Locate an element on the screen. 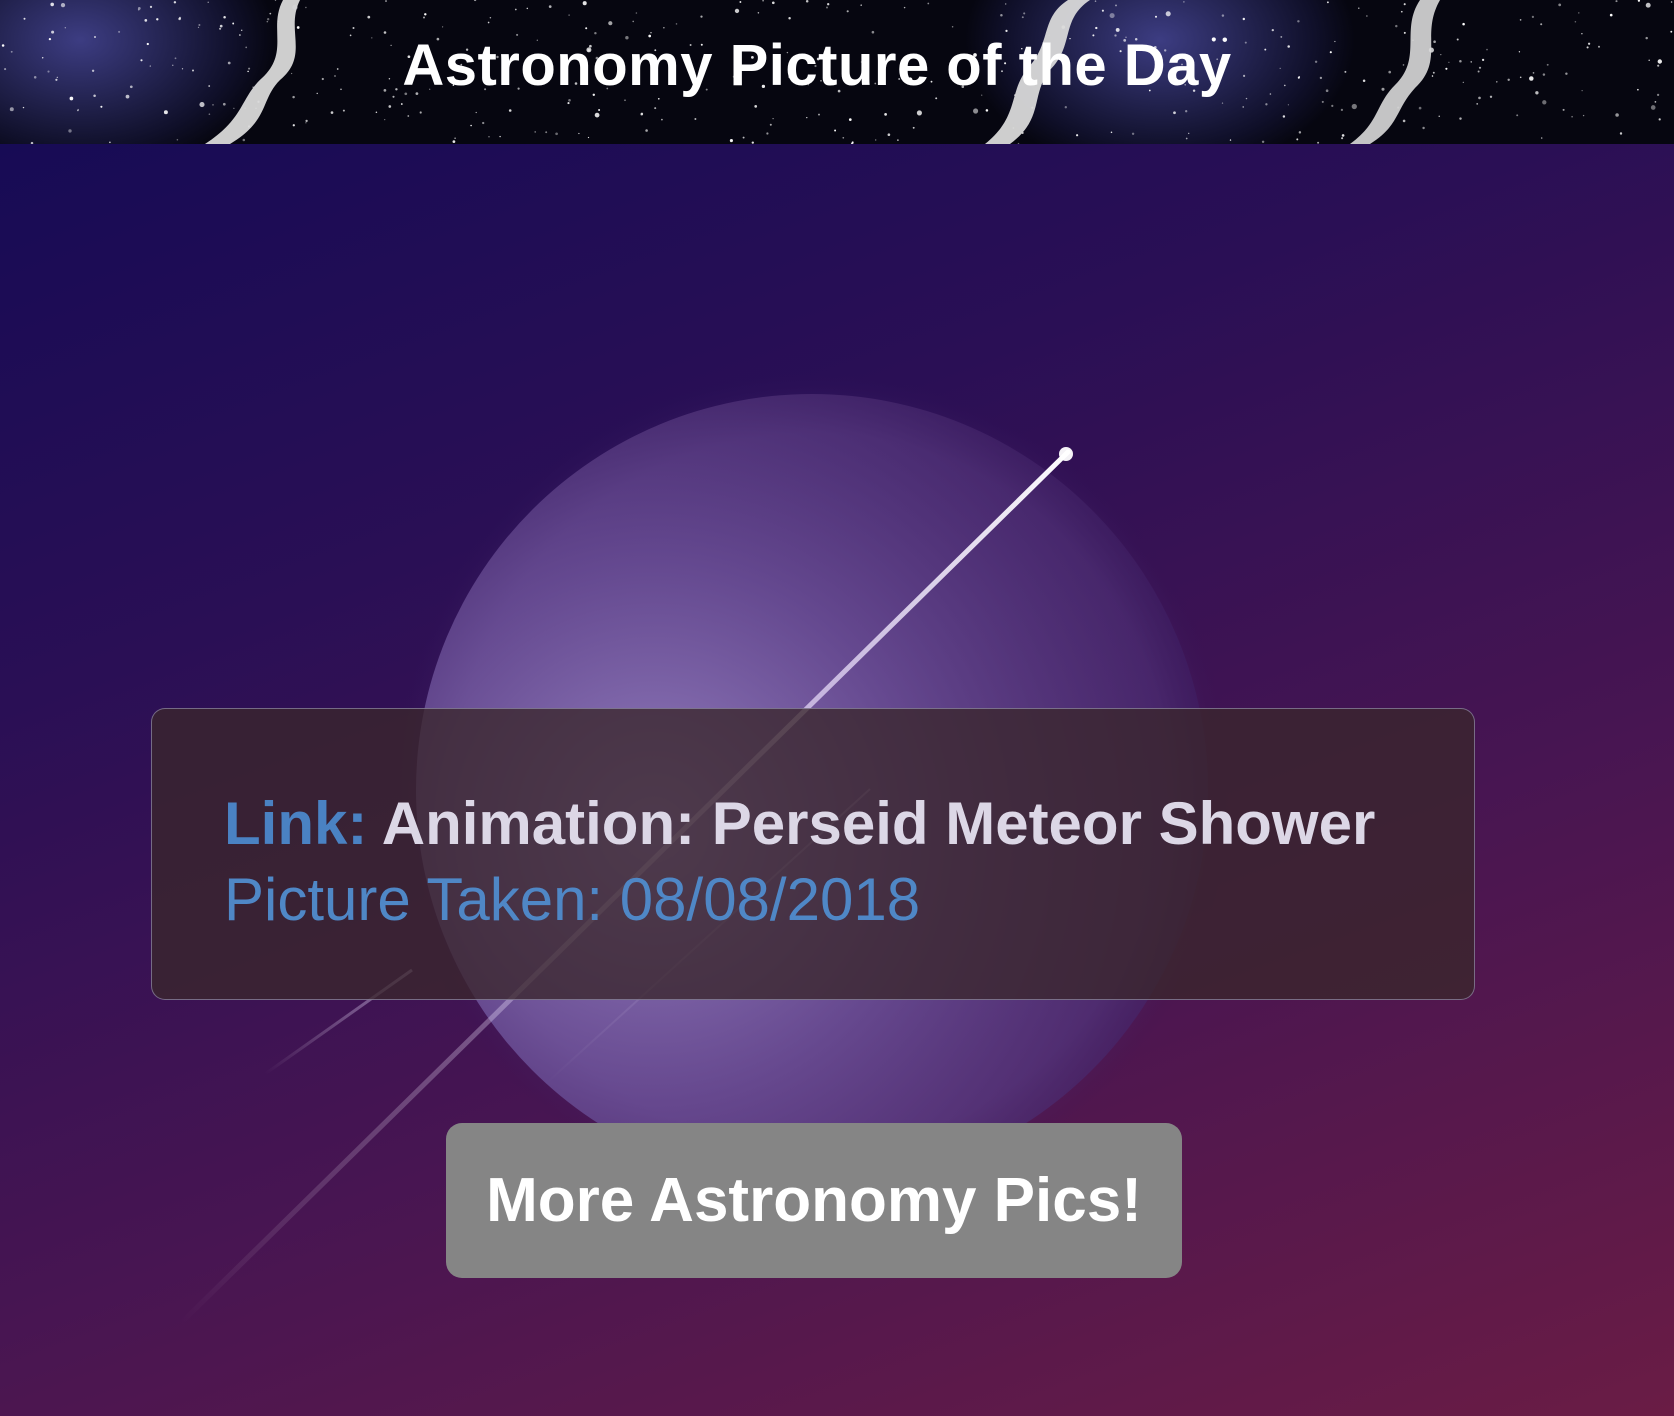 This screenshot has width=1674, height=1416. header-banner: Astronomy Picture of the Day is located at coordinates (837, 72).